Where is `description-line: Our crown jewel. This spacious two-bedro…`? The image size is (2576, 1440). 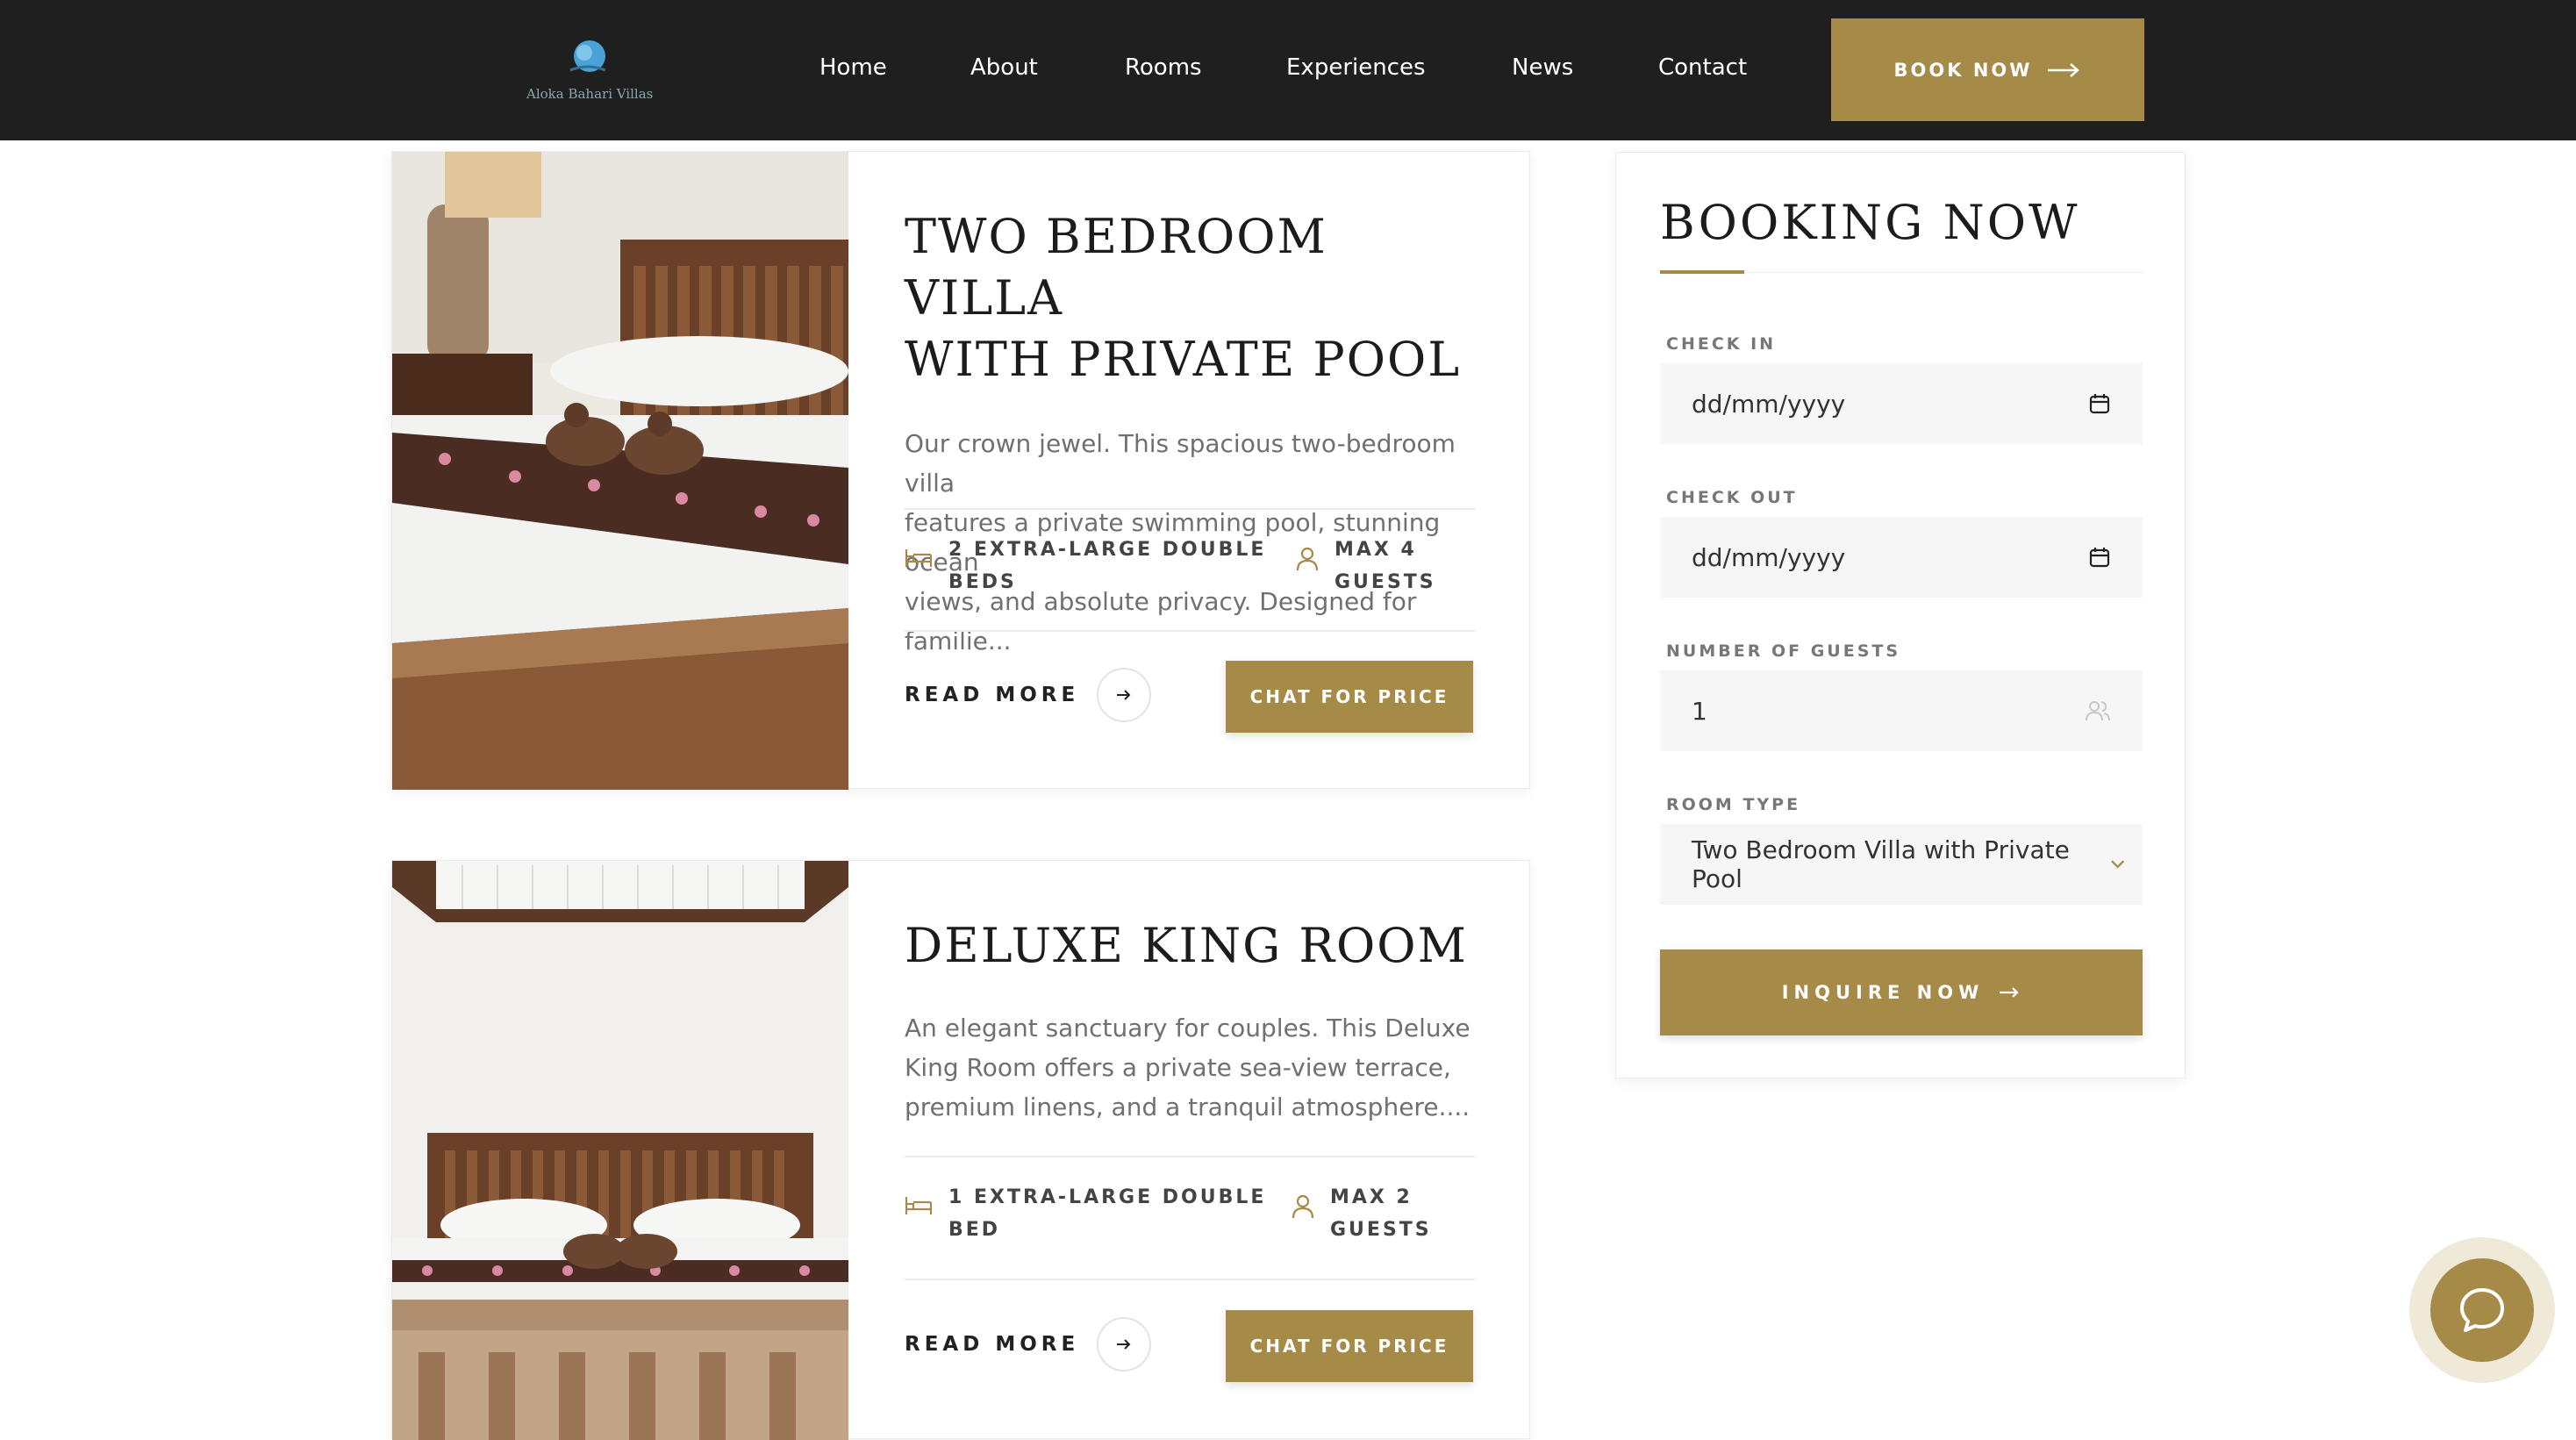 description-line: Our crown jewel. This spacious two-bedro… is located at coordinates (1180, 463).